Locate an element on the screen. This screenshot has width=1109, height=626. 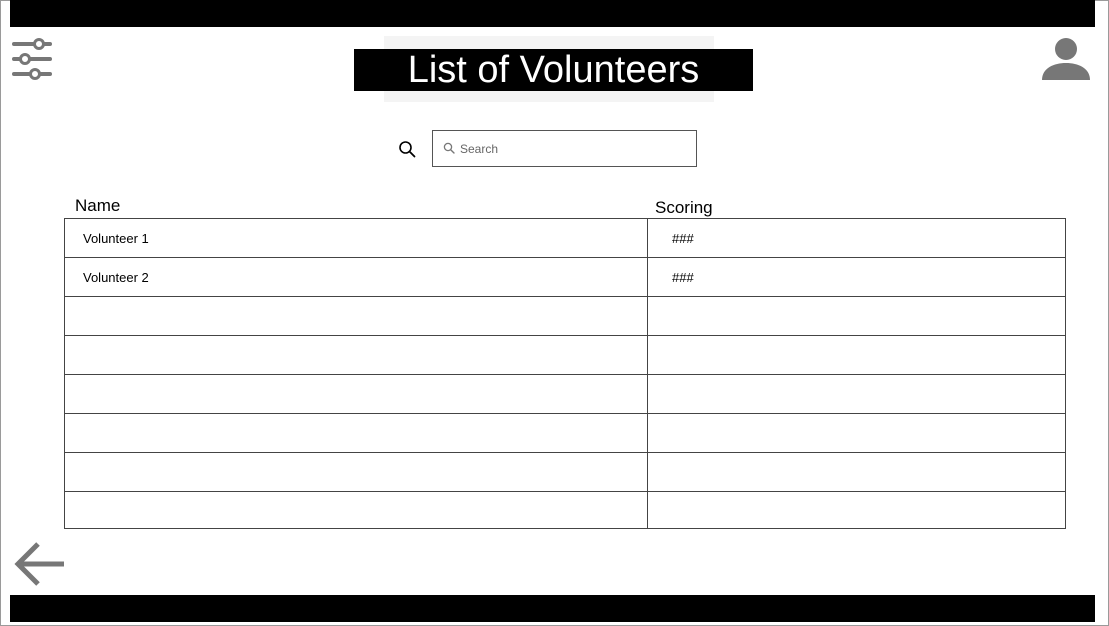
table-row: Volunteer 2 ### is located at coordinates (565, 277).